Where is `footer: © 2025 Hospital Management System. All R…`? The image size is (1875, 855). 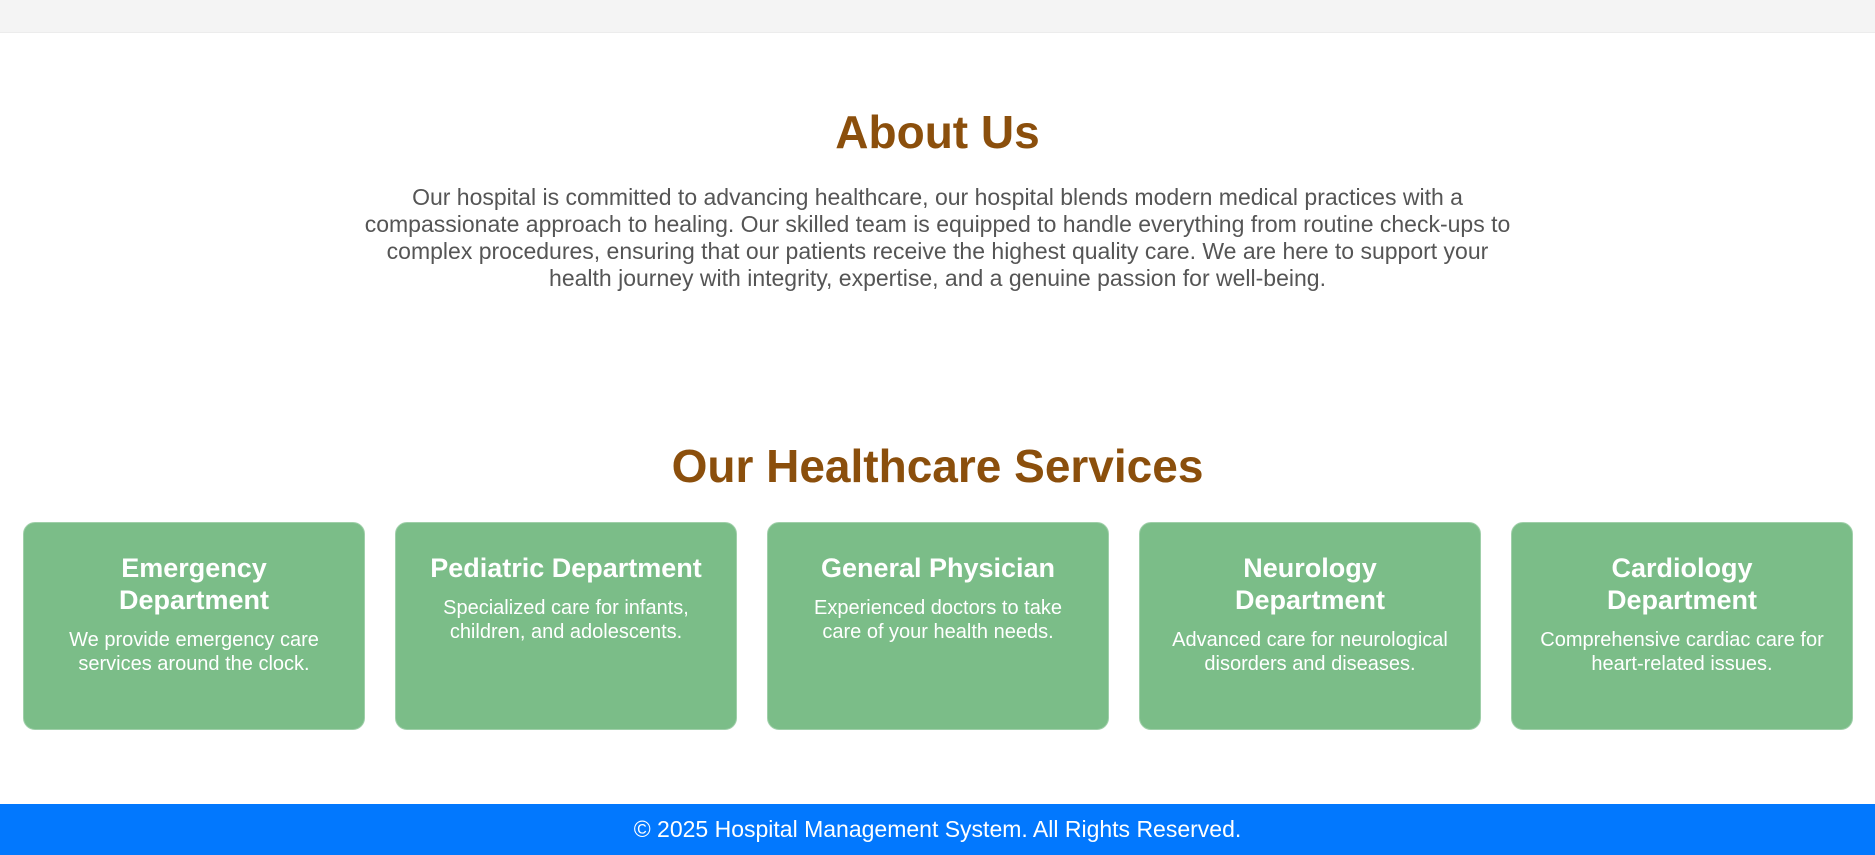
footer: © 2025 Hospital Management System. All R… is located at coordinates (937, 829).